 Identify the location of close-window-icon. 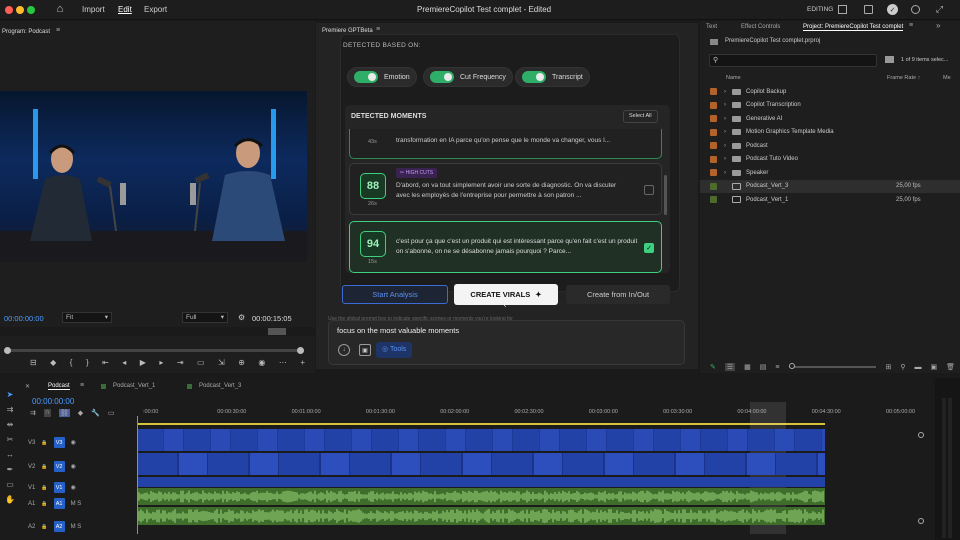
(9, 10).